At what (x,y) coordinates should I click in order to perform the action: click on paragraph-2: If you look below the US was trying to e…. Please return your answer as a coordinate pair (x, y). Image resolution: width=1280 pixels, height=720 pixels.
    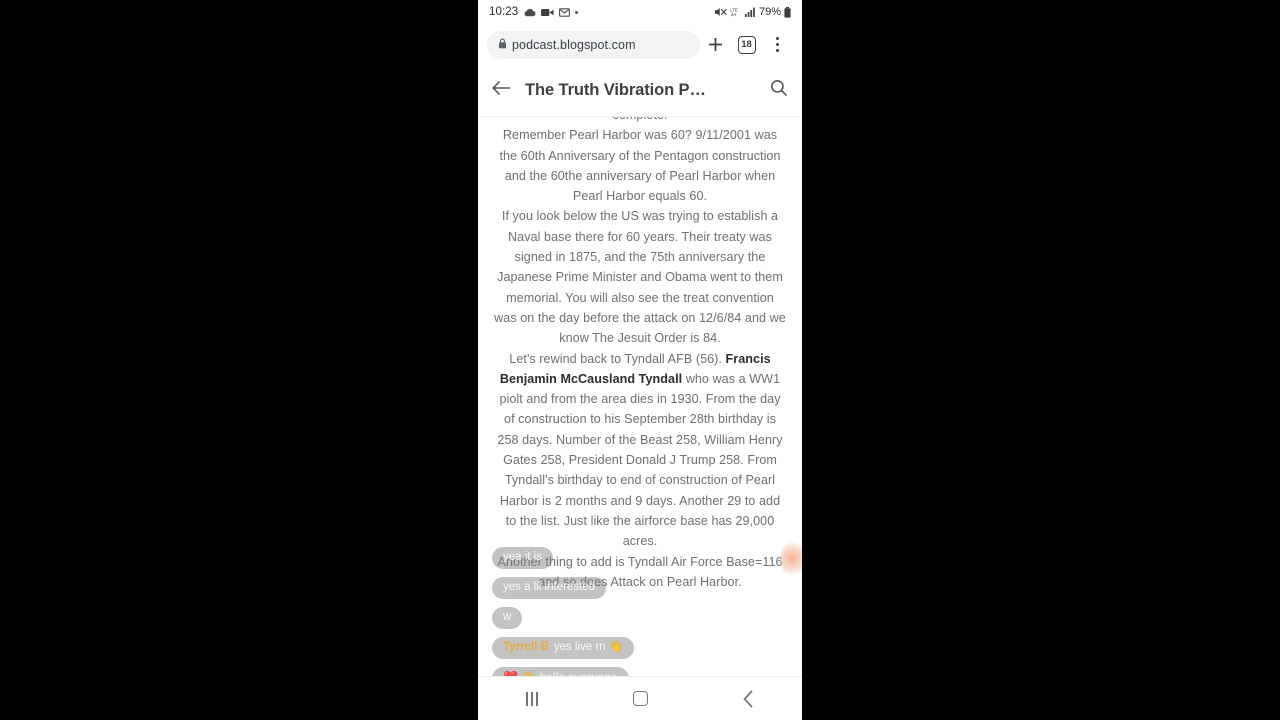
    Looking at the image, I should click on (640, 277).